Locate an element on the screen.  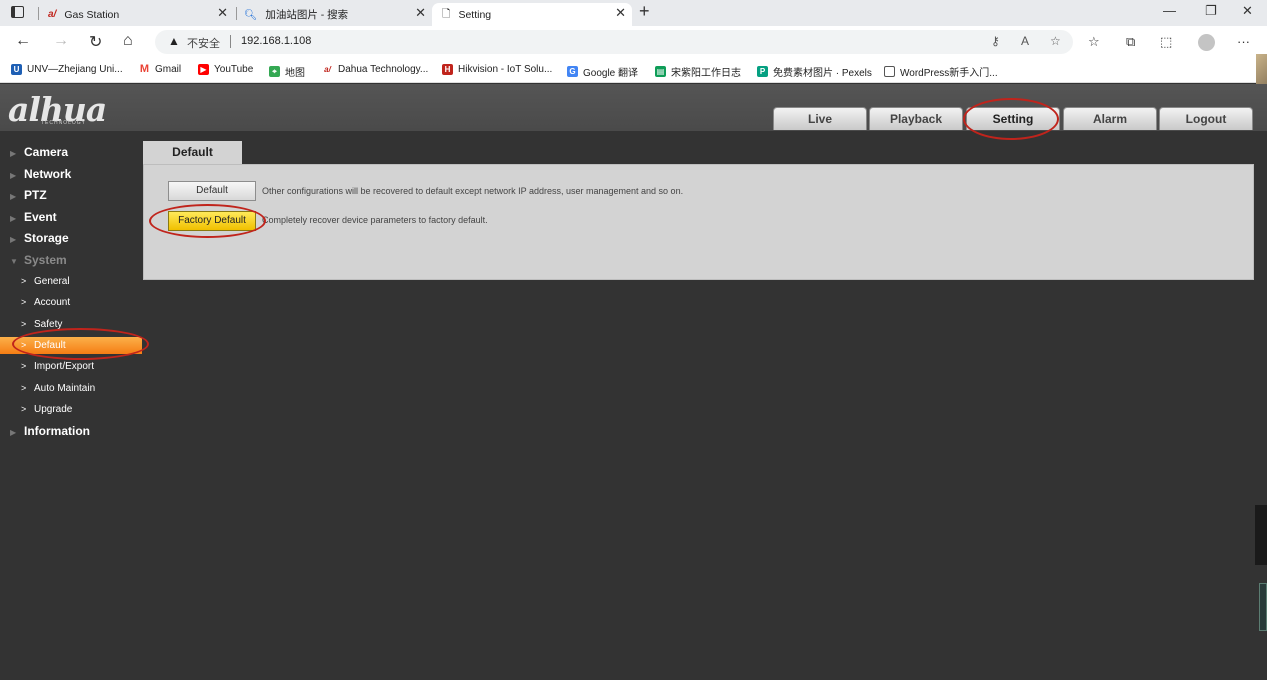
bookmark-google-translate: G Google 翻译 is located at coordinates (602, 71).